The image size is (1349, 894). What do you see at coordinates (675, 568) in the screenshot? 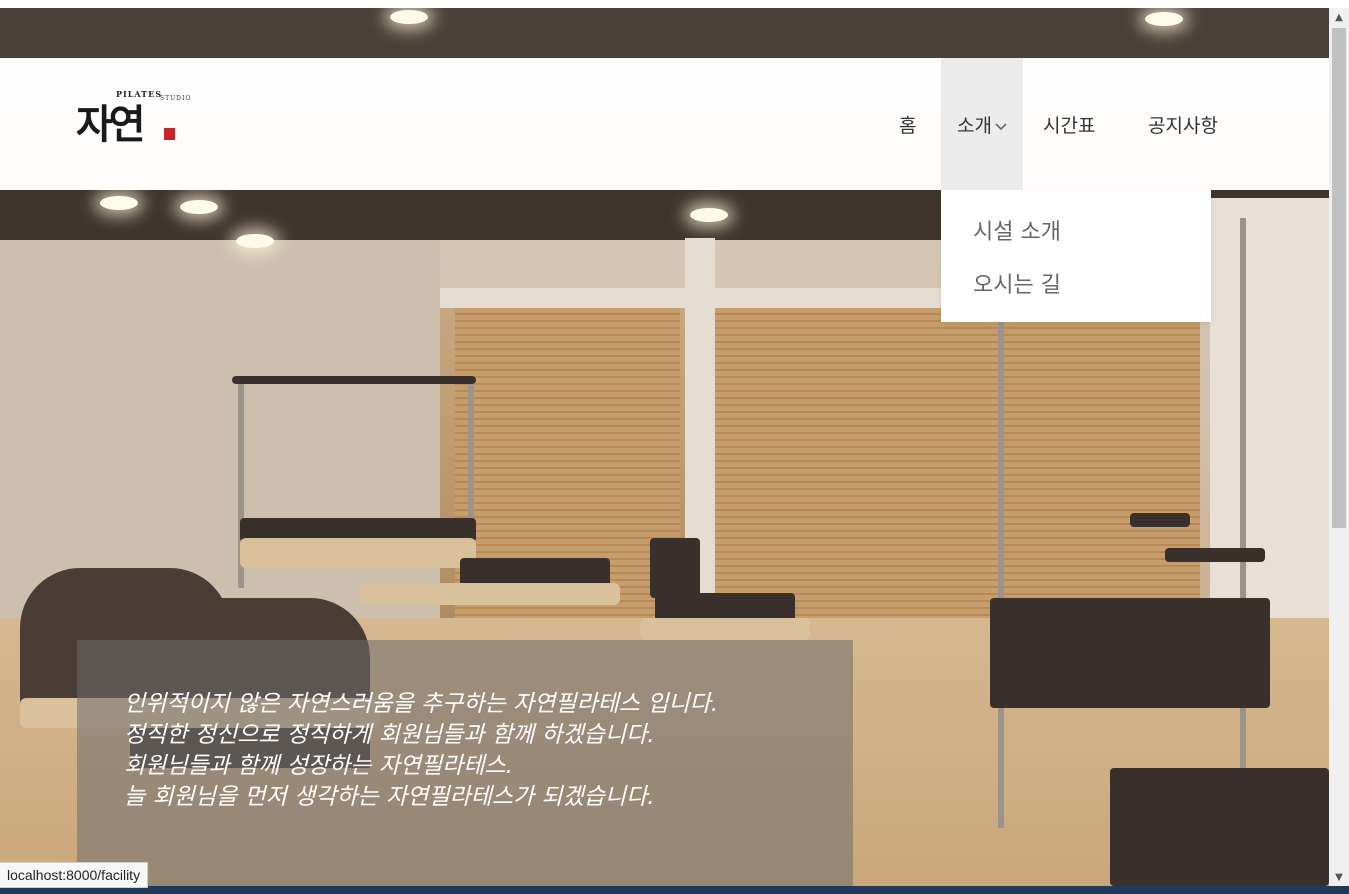
I see `reformer-box` at bounding box center [675, 568].